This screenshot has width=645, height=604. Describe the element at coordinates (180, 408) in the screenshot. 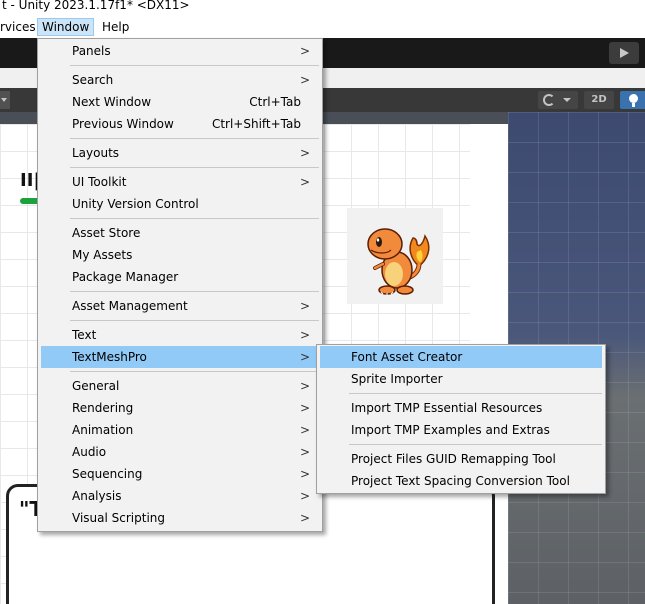

I see `menu-item-rendering: Rendering >` at that location.